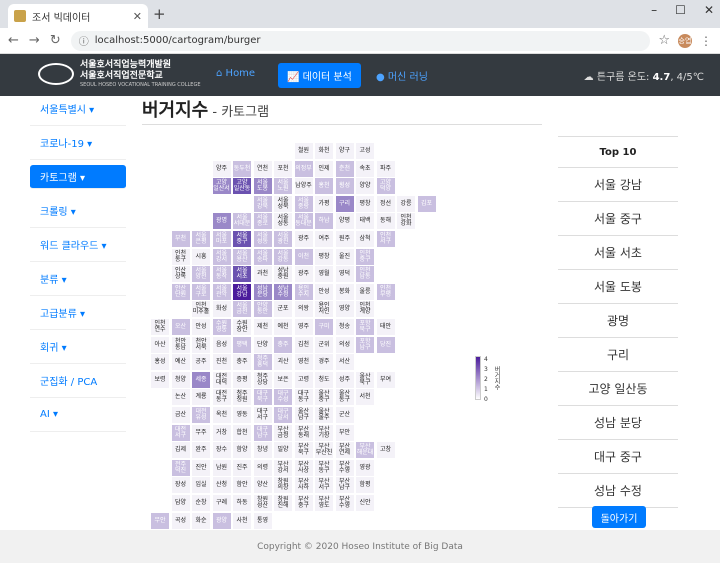 The height and width of the screenshot is (563, 720). What do you see at coordinates (235, 73) in the screenshot?
I see `nav-home-link: ⌂ Home` at bounding box center [235, 73].